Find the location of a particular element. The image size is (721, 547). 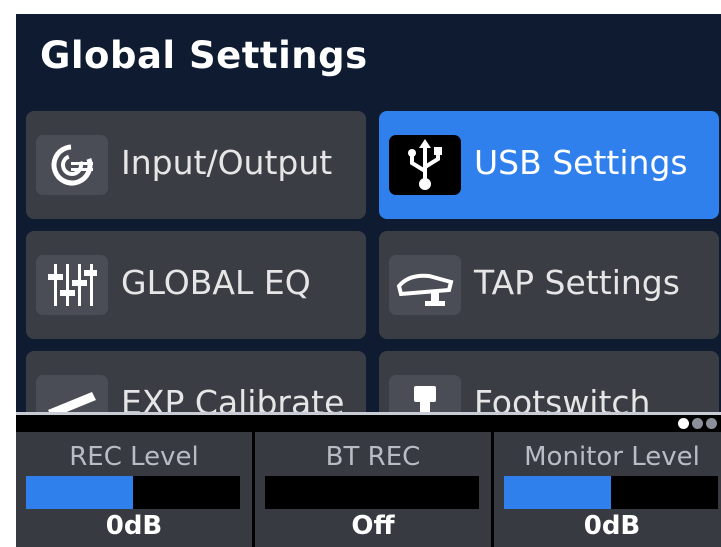

menu-tile-exp-calibrate: EXP Calibrate is located at coordinates (196, 381).